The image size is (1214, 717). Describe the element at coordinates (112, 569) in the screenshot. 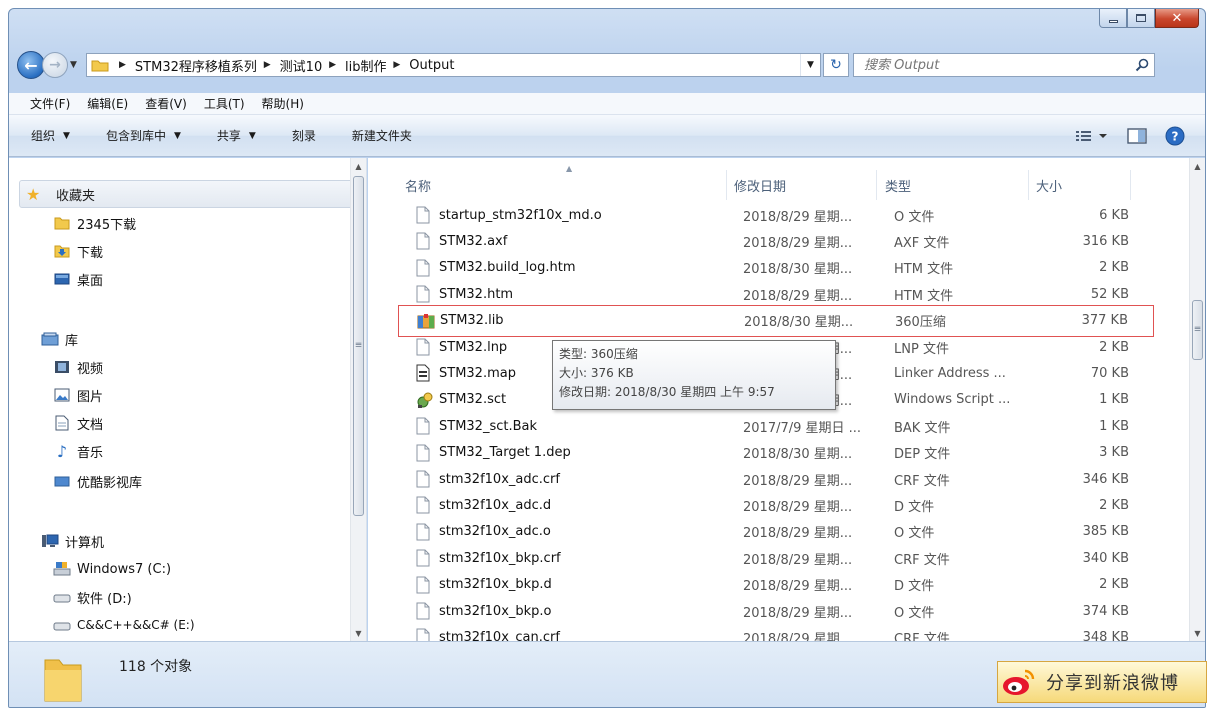

I see `nav-drive-c: Windows7 (C:)` at that location.